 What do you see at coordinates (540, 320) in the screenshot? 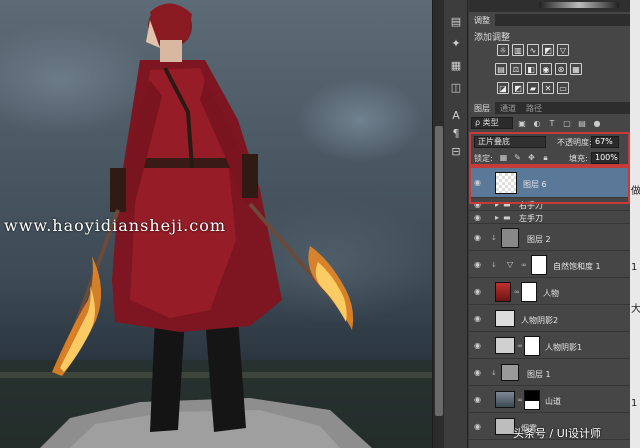
I see `layer-name: 人物阴影2` at bounding box center [540, 320].